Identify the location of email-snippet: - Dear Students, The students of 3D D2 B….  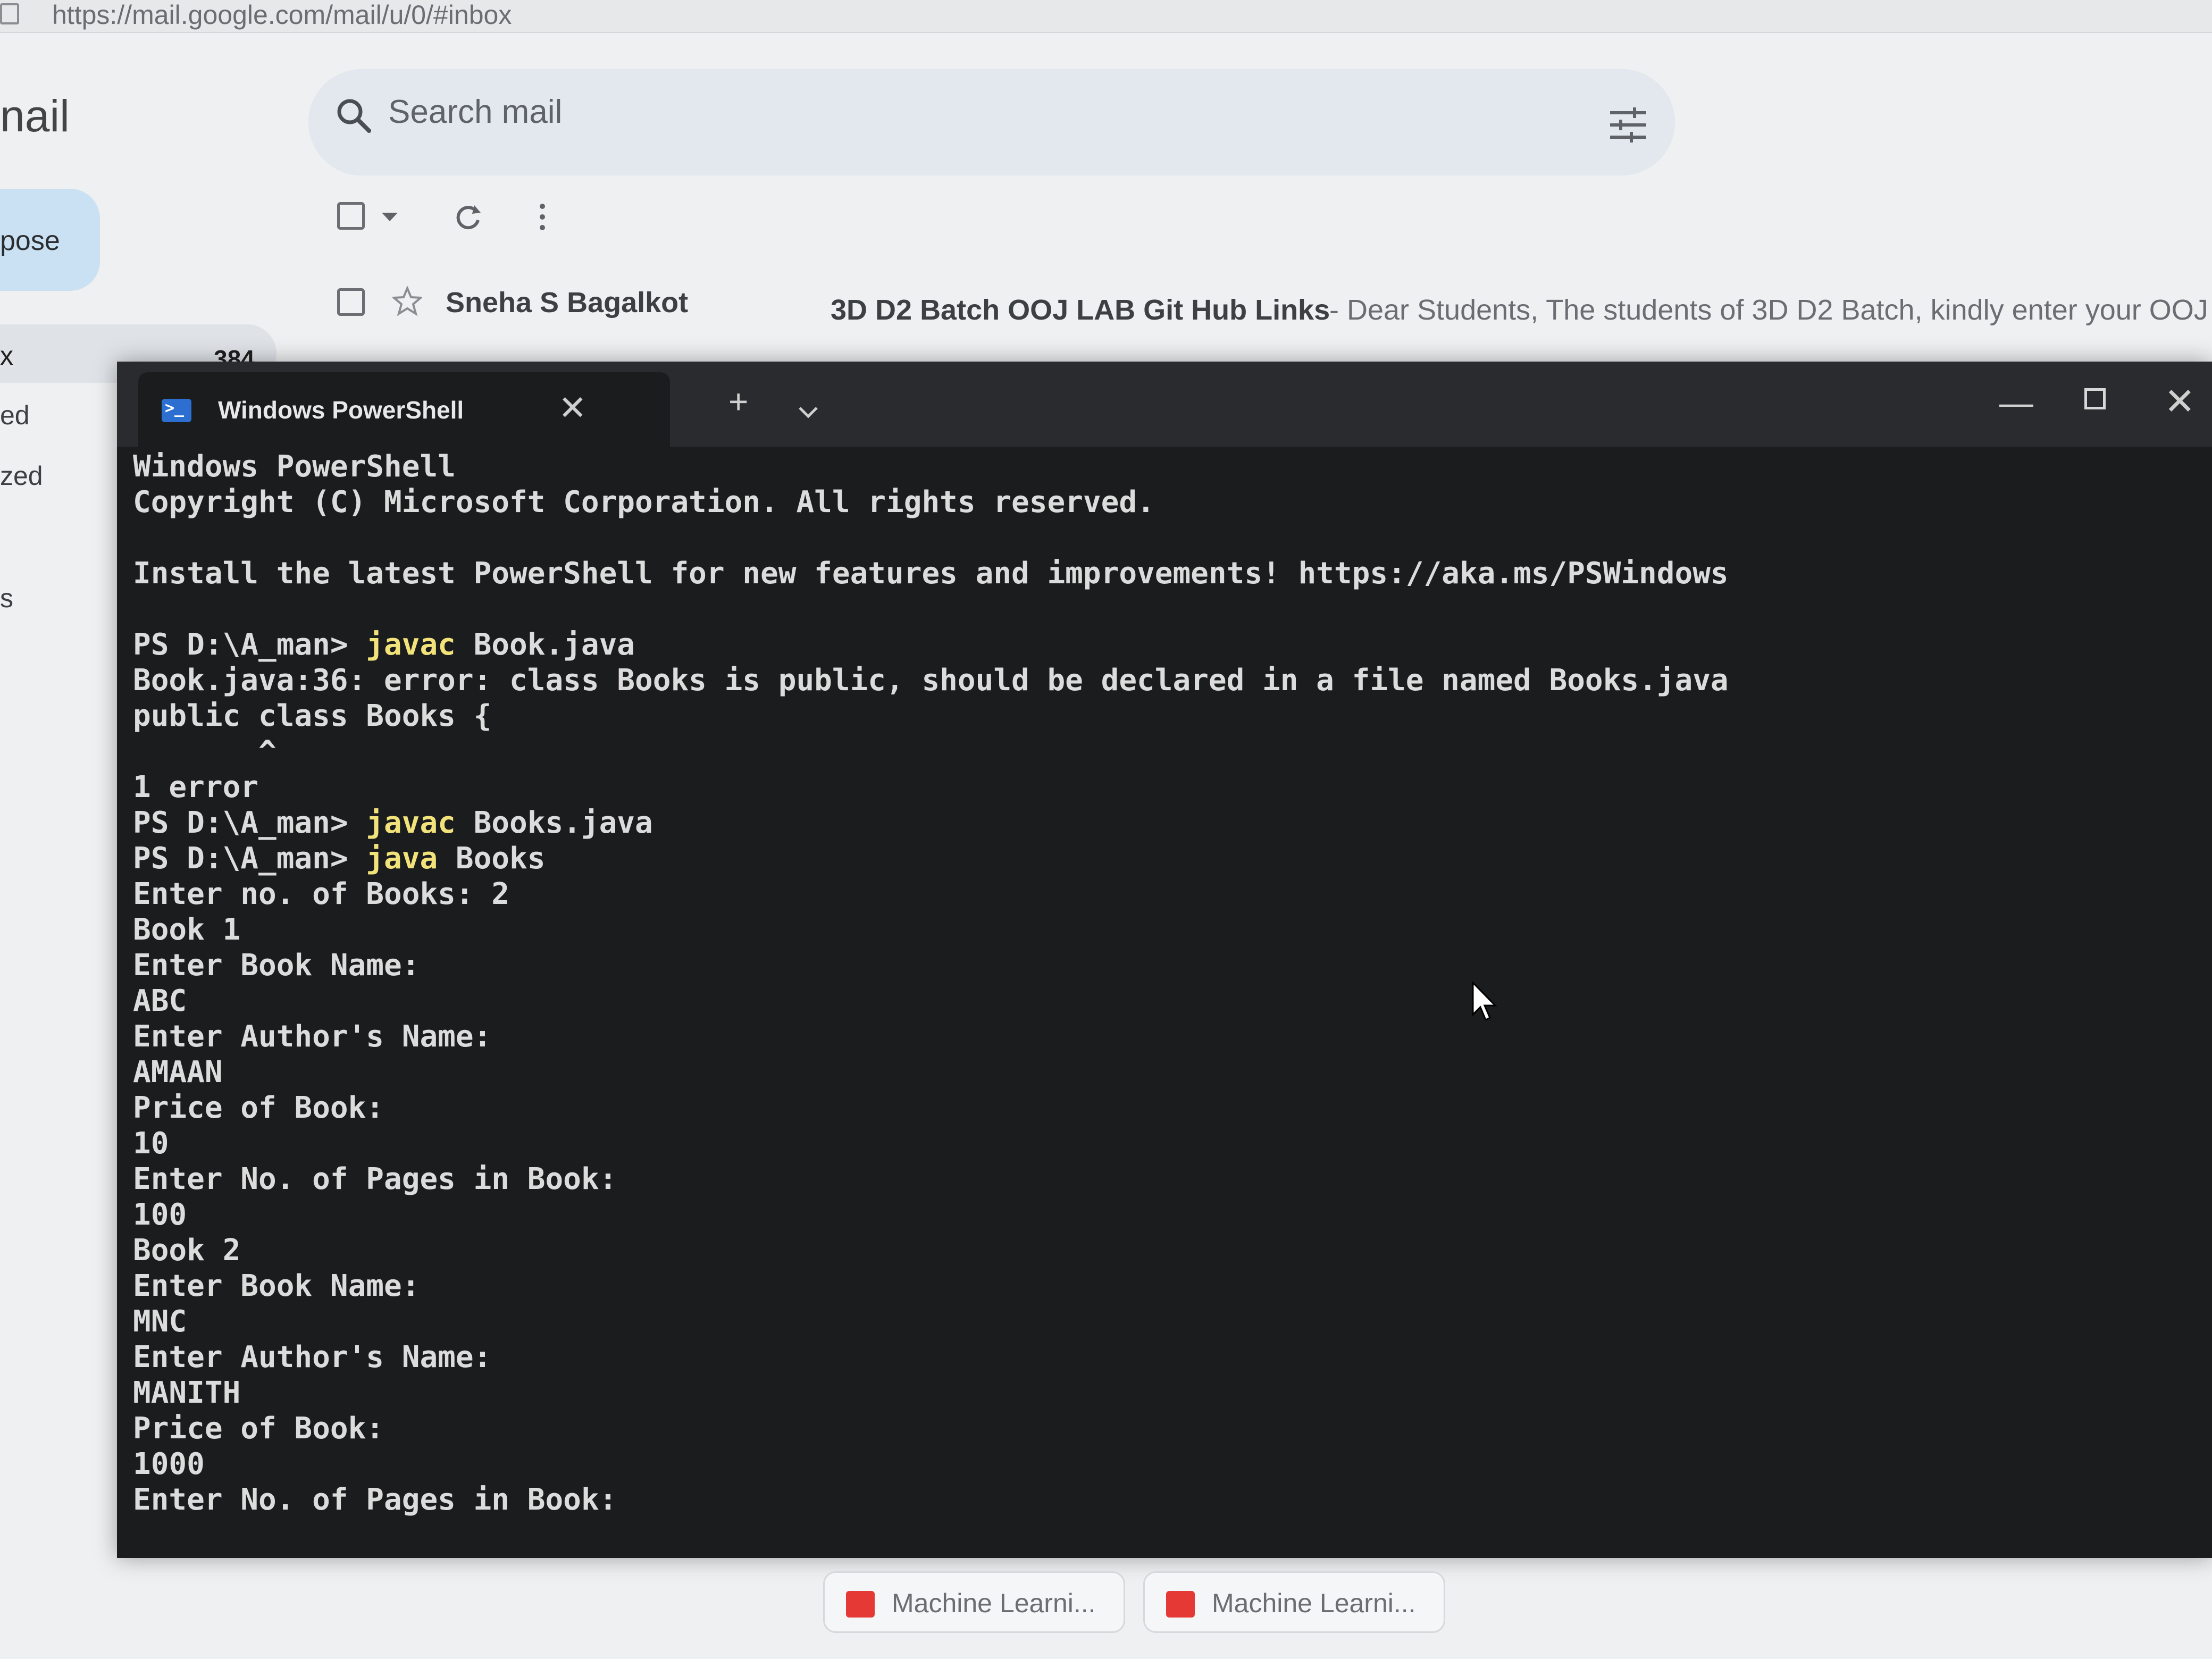
(1770, 310).